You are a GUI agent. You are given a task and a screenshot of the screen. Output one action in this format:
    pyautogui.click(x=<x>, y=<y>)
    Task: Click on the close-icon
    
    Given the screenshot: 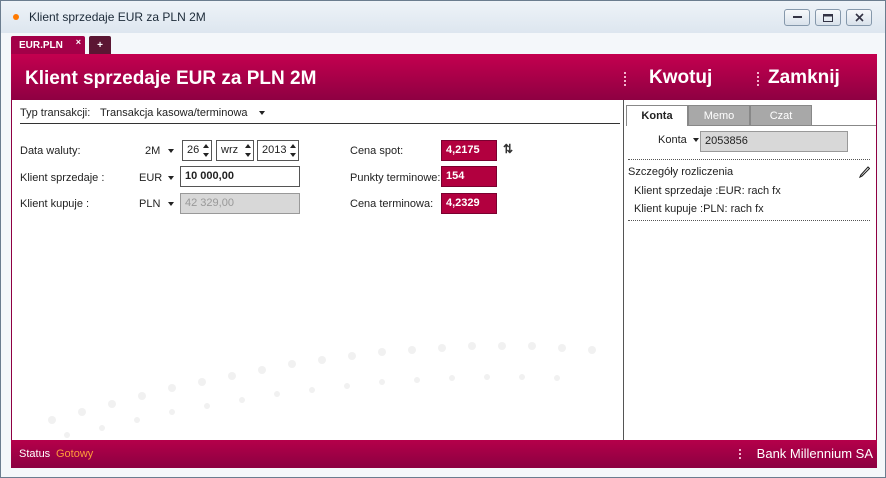 What is the action you would take?
    pyautogui.click(x=859, y=17)
    